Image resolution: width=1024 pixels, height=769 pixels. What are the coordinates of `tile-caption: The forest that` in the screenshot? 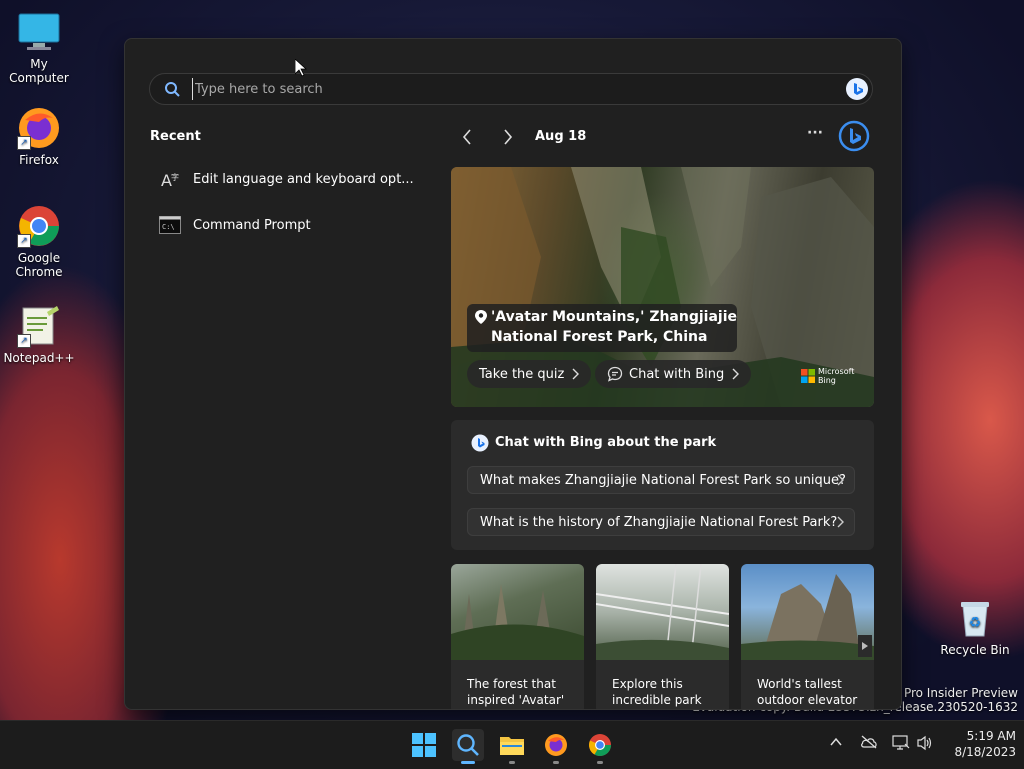 It's located at (511, 684).